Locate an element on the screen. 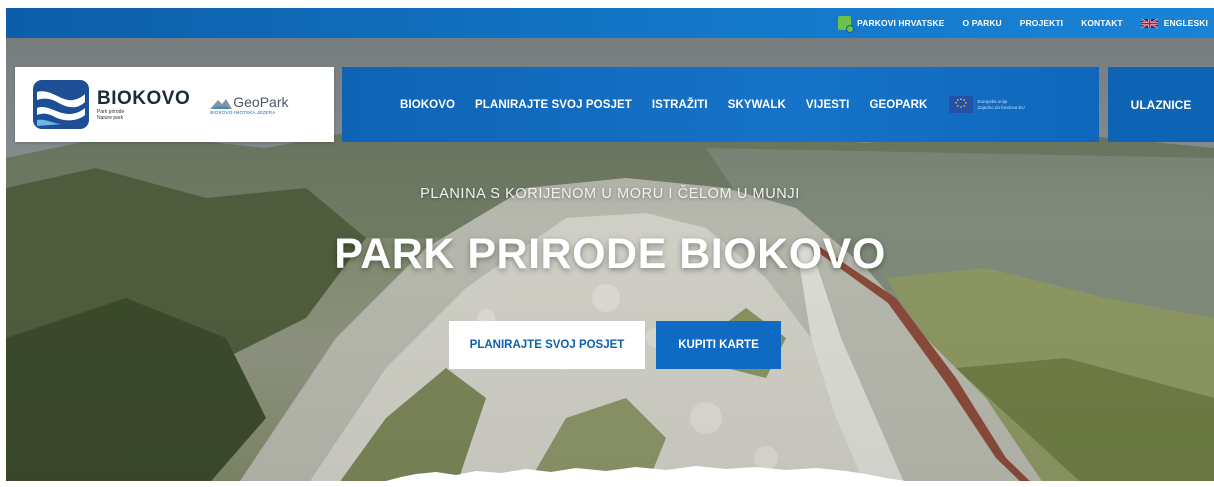 The image size is (1214, 487). torn-paper-edge is located at coordinates (610, 476).